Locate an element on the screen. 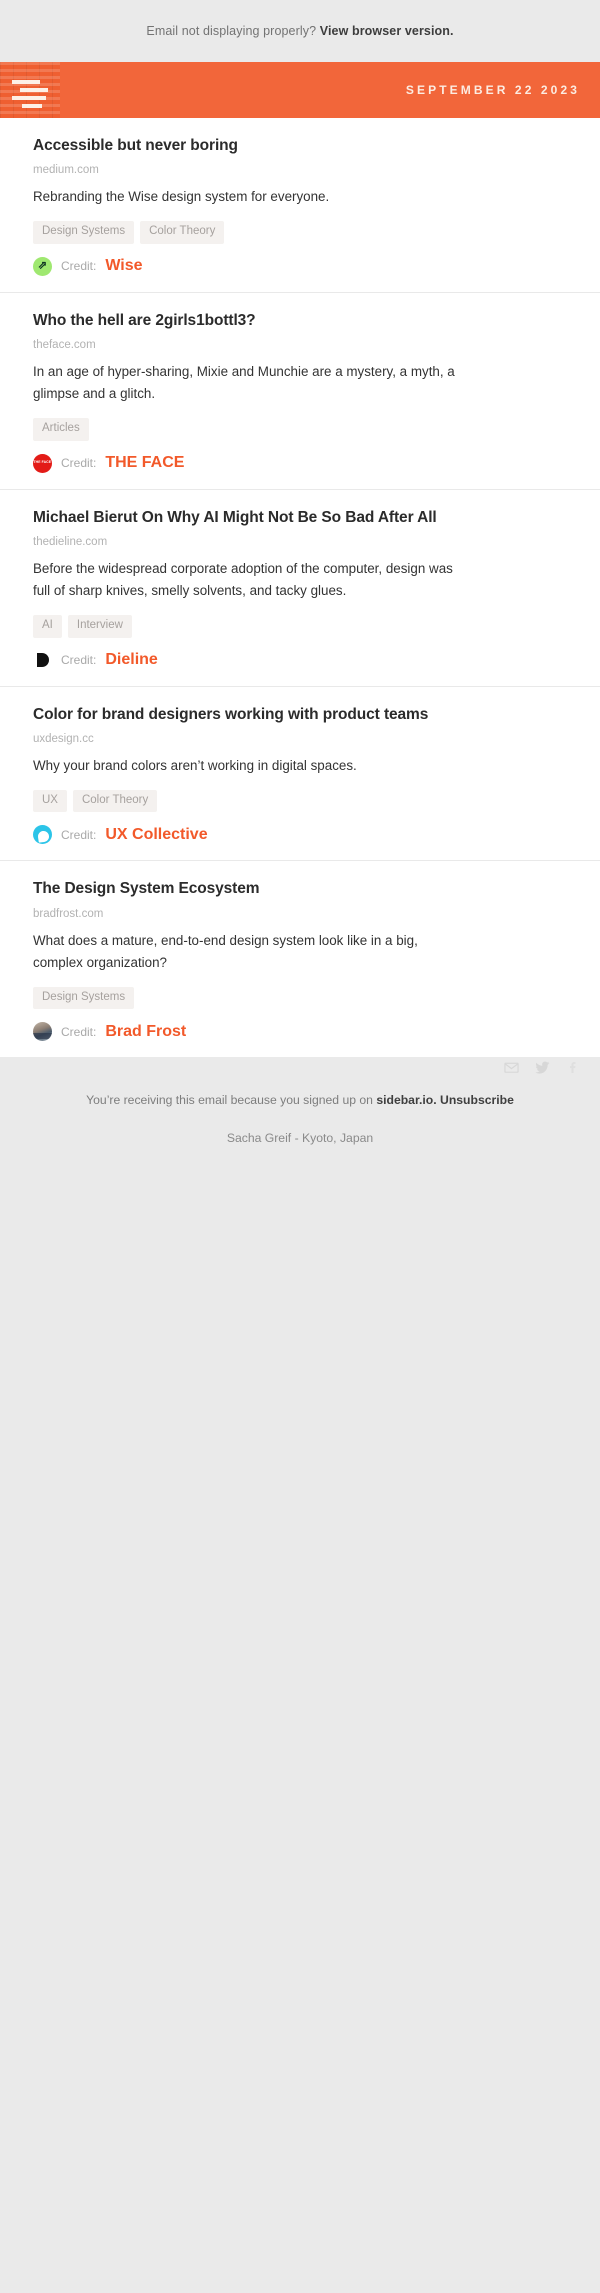  credit-link: Wise is located at coordinates (123, 266).